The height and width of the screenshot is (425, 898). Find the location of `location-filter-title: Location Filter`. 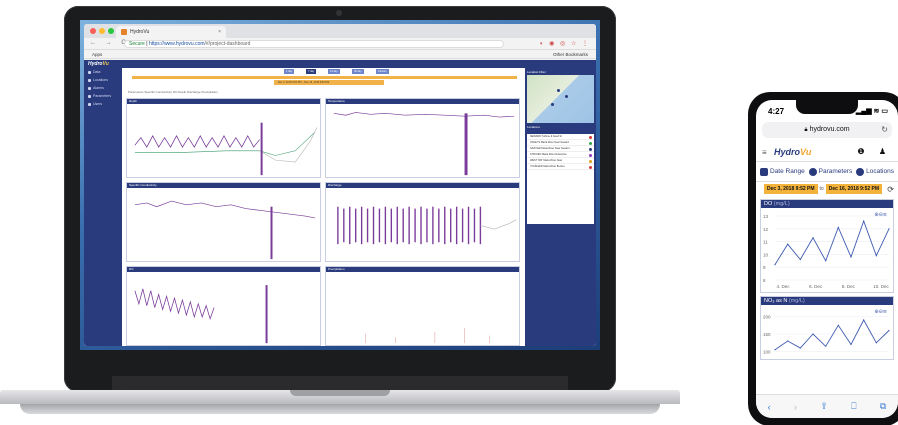

location-filter-title: Location Filter is located at coordinates (536, 72).